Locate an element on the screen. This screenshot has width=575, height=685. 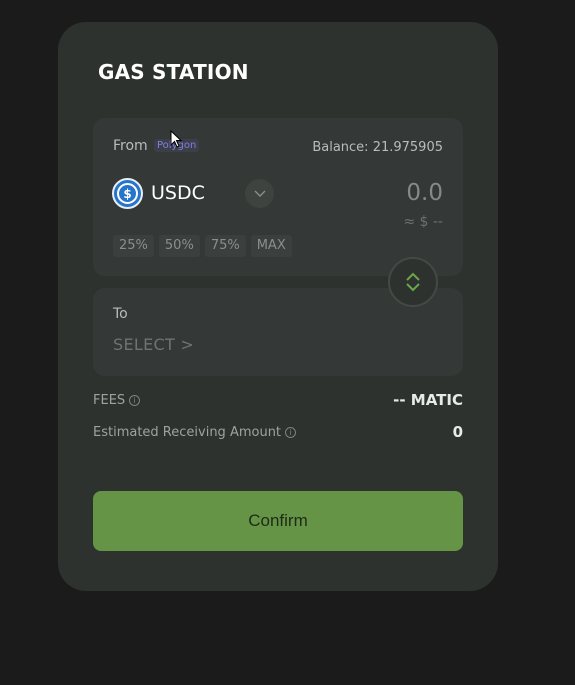
fees-label-row: FEES i is located at coordinates (117, 400).